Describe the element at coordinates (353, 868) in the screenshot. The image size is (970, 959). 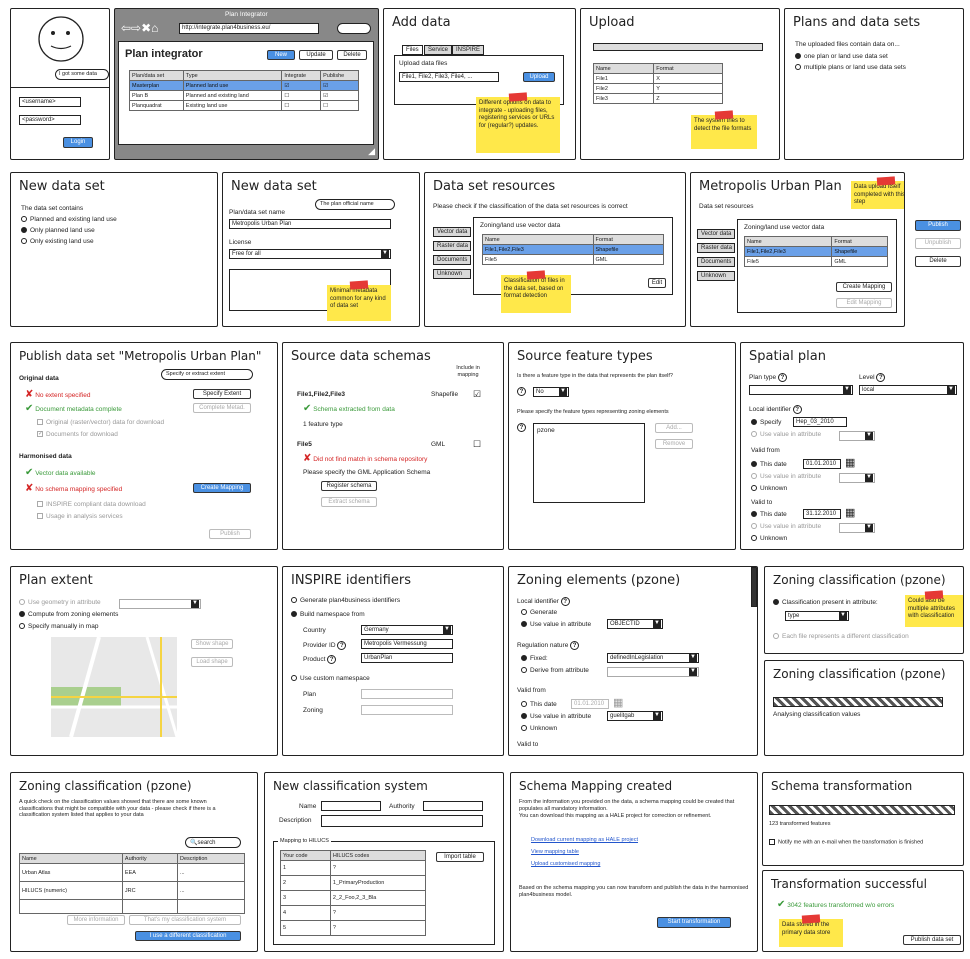
I see `table-row: 1?` at that location.